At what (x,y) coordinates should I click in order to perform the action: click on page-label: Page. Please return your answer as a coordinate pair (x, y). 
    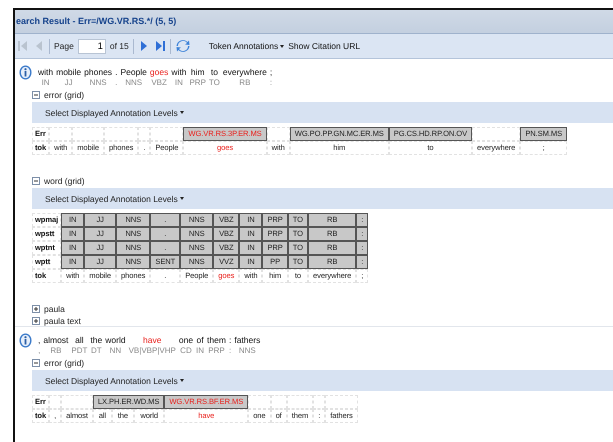
    Looking at the image, I should click on (64, 46).